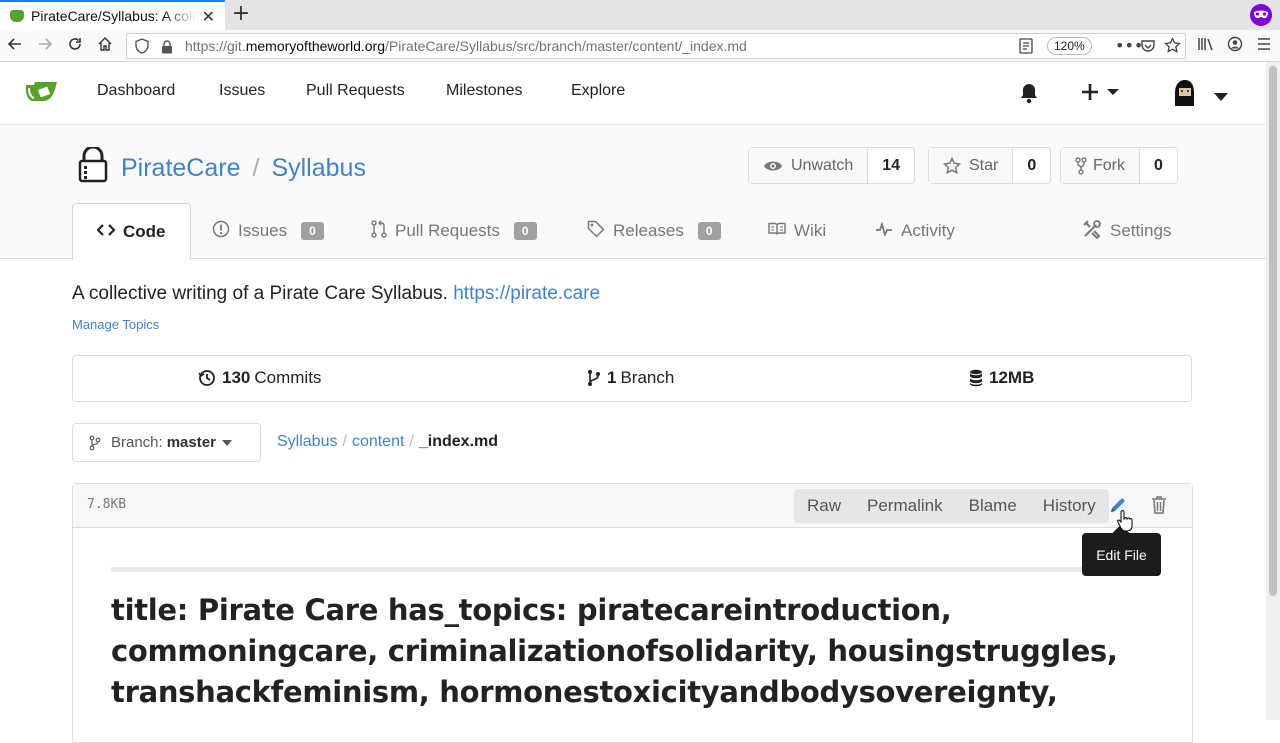  What do you see at coordinates (75, 46) in the screenshot?
I see `reload-icon` at bounding box center [75, 46].